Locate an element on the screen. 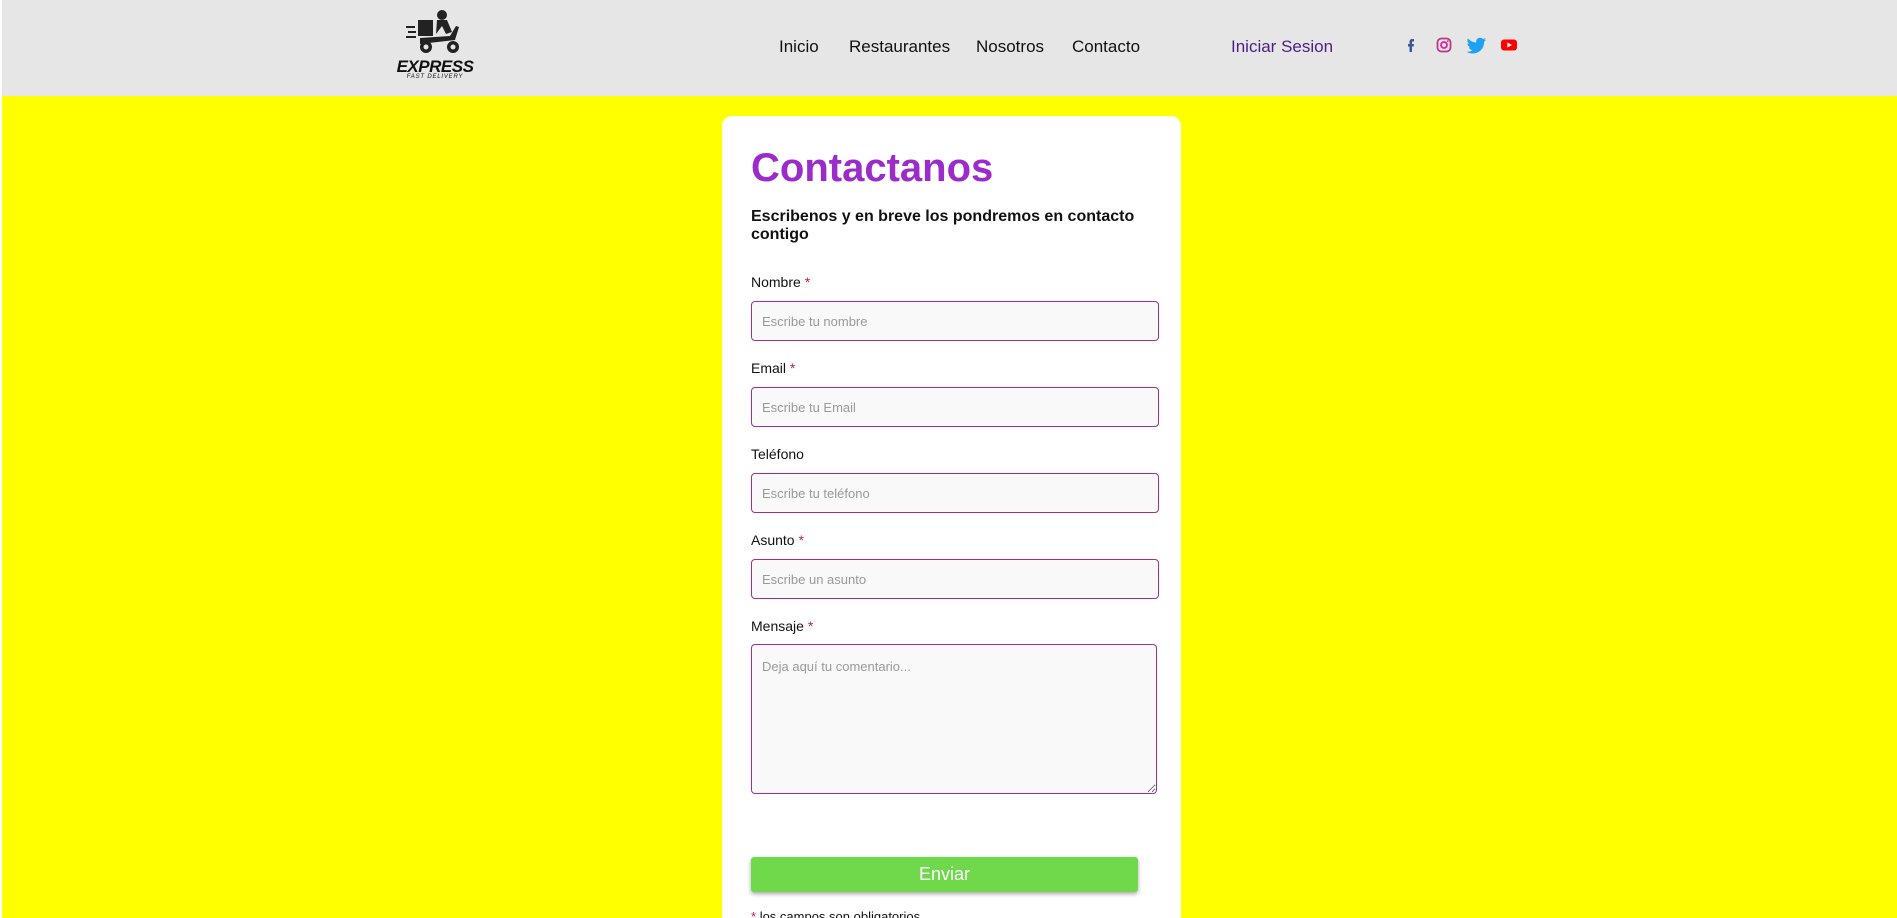 This screenshot has width=1897, height=918. required-fields-note: * los campos son obligatorios is located at coordinates (835, 913).